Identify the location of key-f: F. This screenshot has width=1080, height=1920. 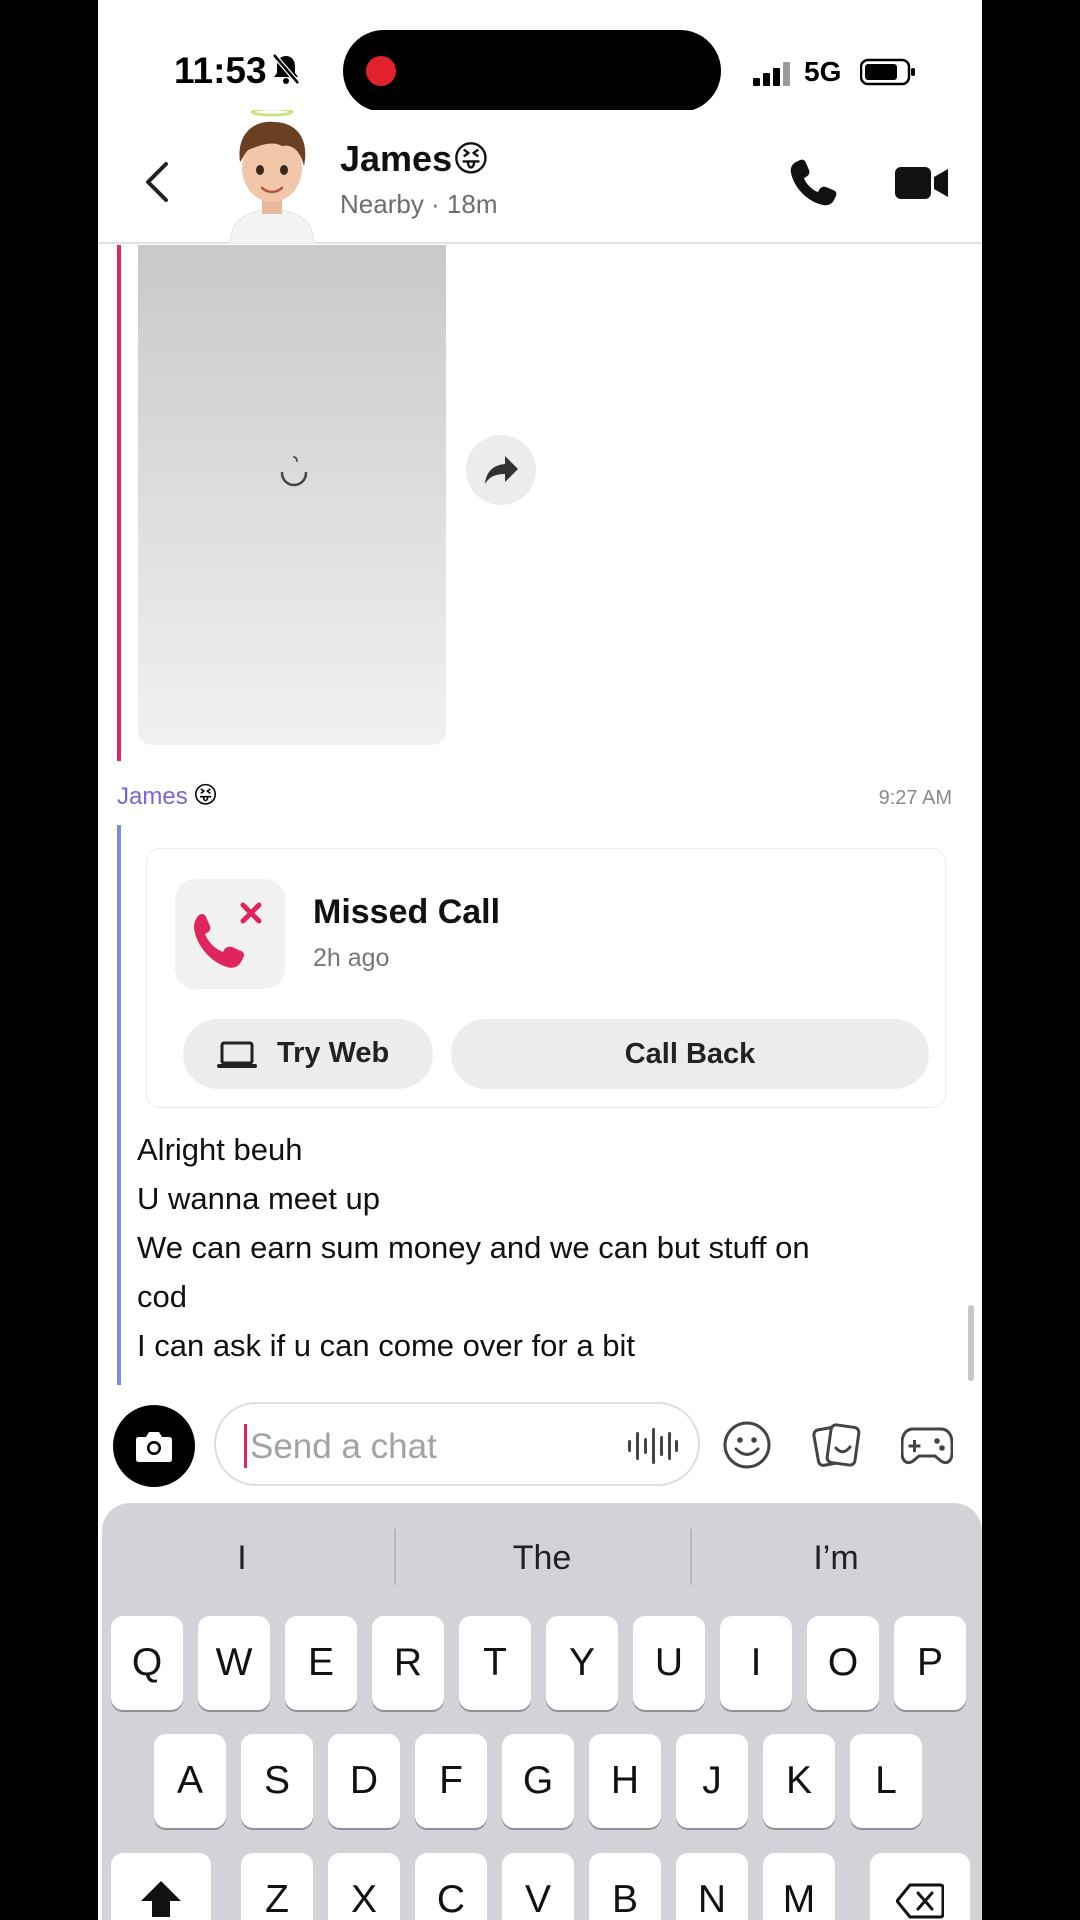
(451, 1781).